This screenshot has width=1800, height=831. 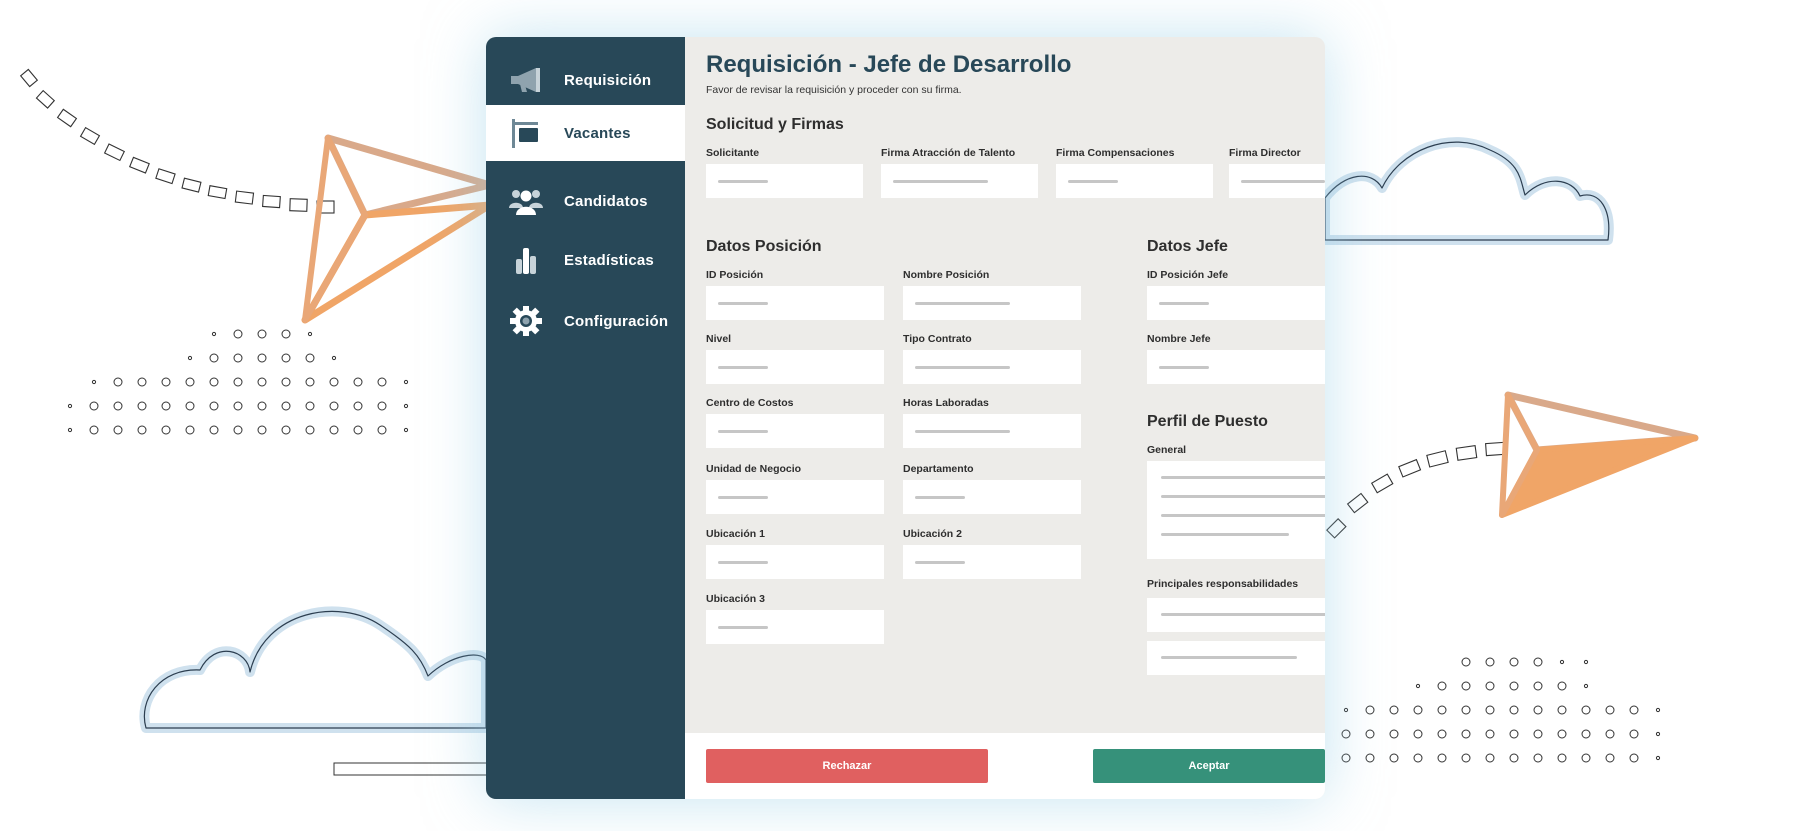 I want to click on id-posicion-field, so click(x=795, y=303).